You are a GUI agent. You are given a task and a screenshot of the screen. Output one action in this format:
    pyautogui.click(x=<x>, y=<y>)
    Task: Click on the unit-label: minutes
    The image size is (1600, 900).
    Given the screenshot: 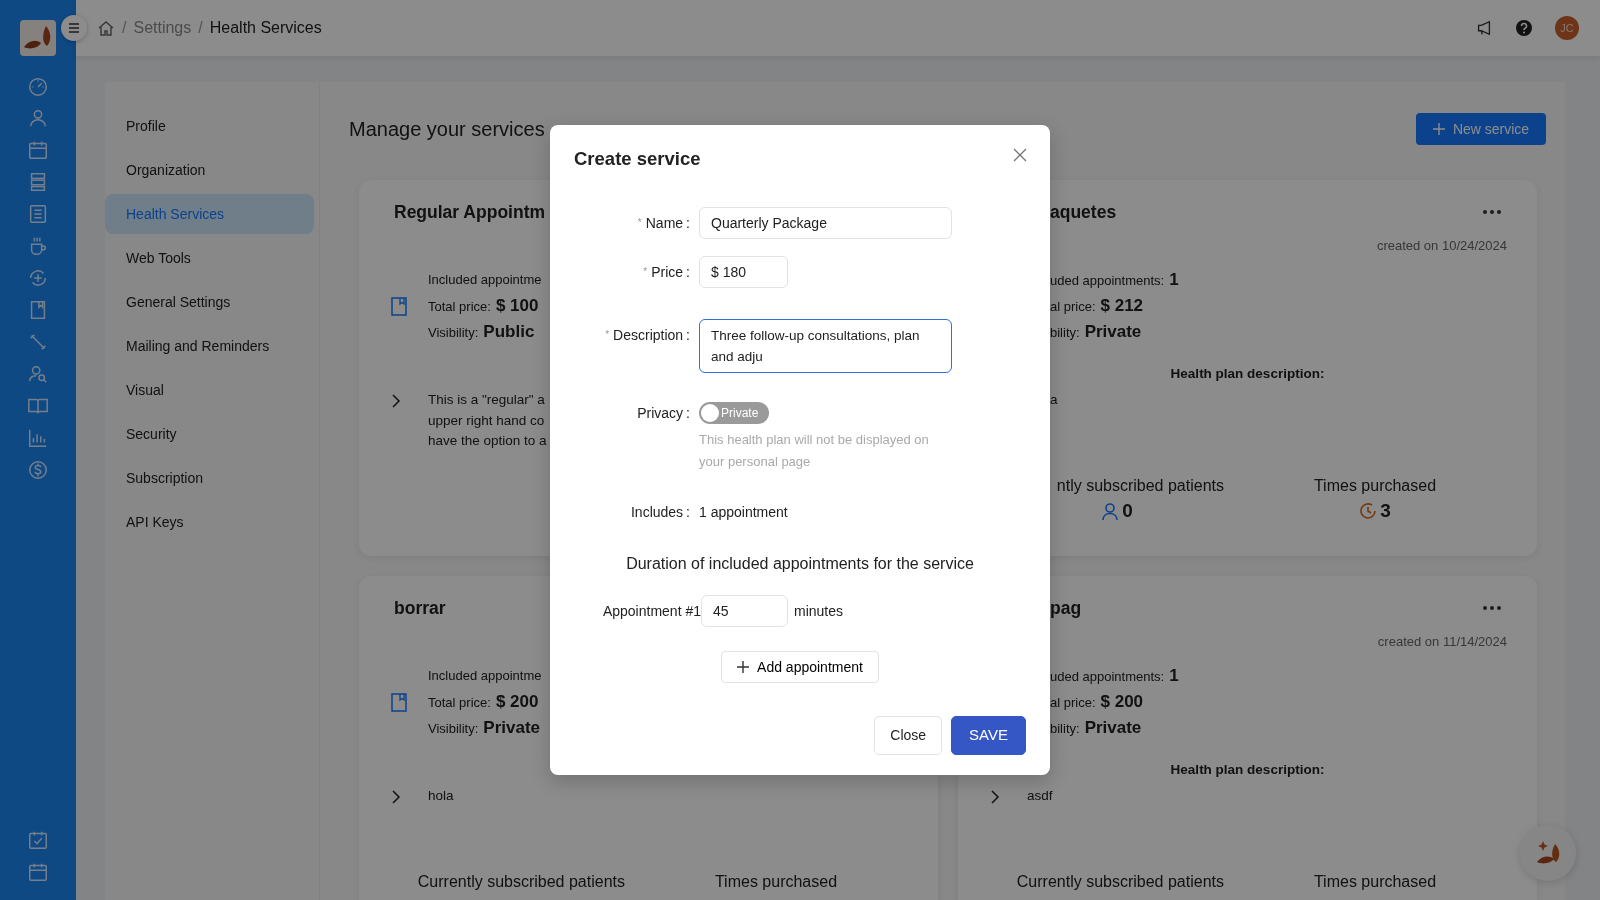 What is the action you would take?
    pyautogui.click(x=819, y=611)
    